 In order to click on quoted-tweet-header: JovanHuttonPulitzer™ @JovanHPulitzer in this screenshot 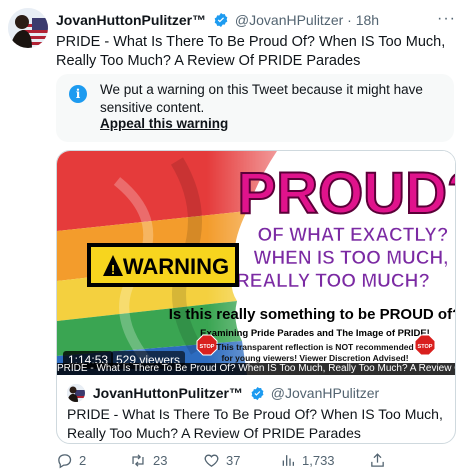, I will do `click(223, 394)`.